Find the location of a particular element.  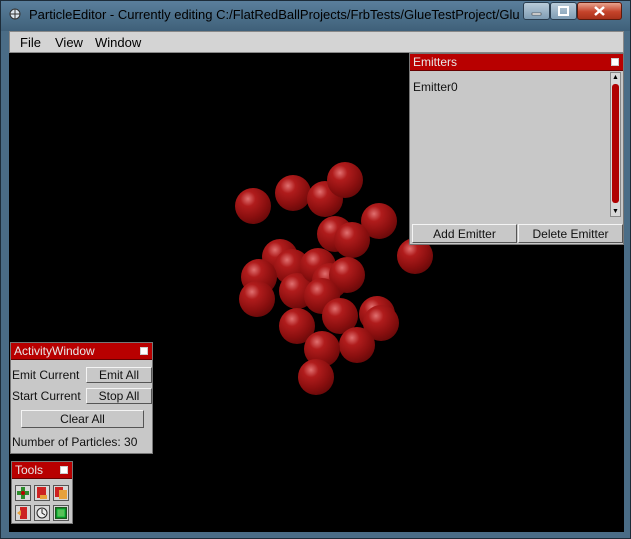

scroll-up-icon: ▲ is located at coordinates (615, 77).